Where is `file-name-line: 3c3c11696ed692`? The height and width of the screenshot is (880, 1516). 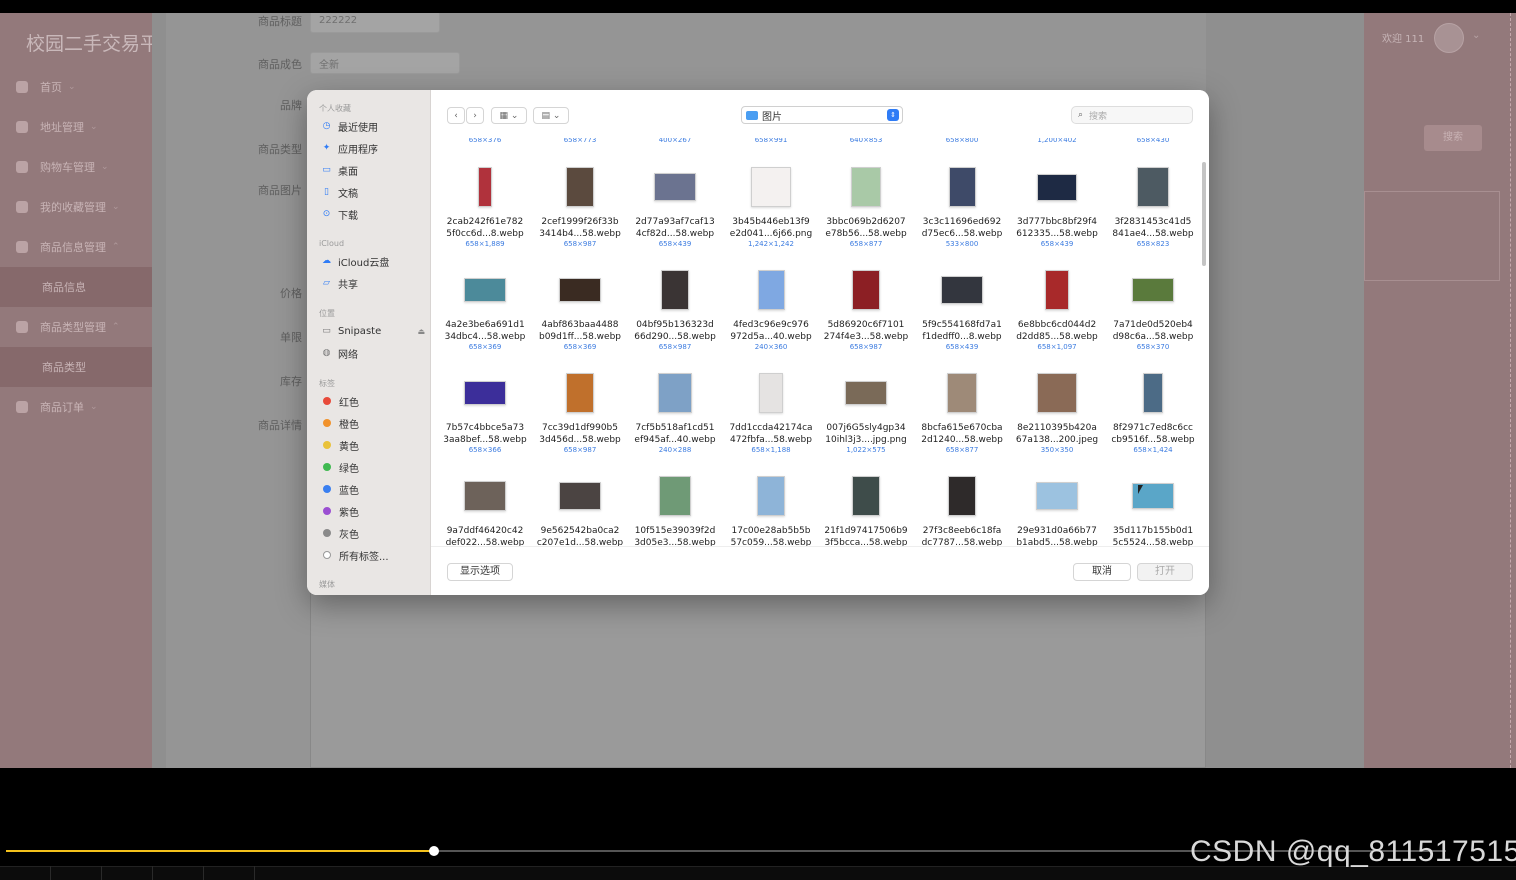 file-name-line: 3c3c11696ed692 is located at coordinates (962, 222).